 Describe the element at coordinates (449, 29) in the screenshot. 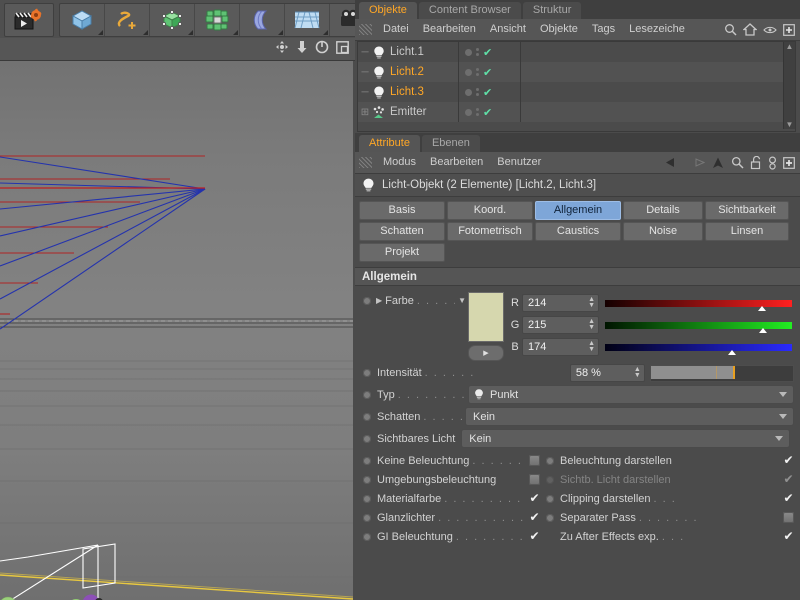

I see `menu-bearbeiten: Bearbeiten` at that location.